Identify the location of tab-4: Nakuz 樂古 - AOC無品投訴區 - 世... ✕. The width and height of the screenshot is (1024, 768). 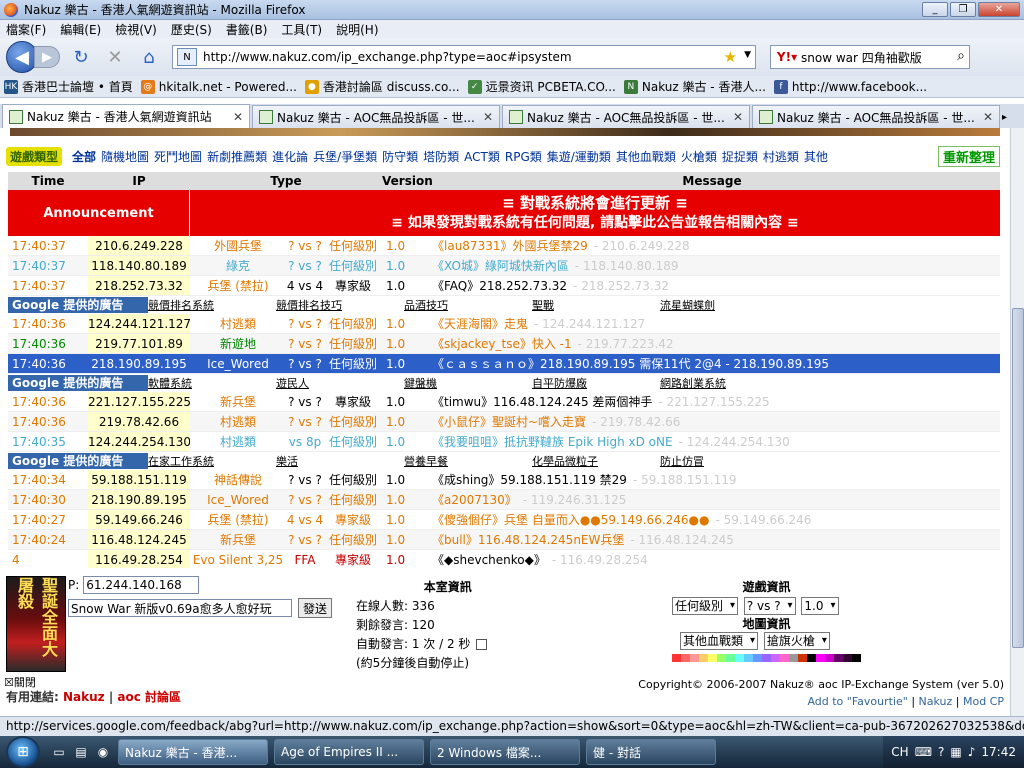
(876, 116).